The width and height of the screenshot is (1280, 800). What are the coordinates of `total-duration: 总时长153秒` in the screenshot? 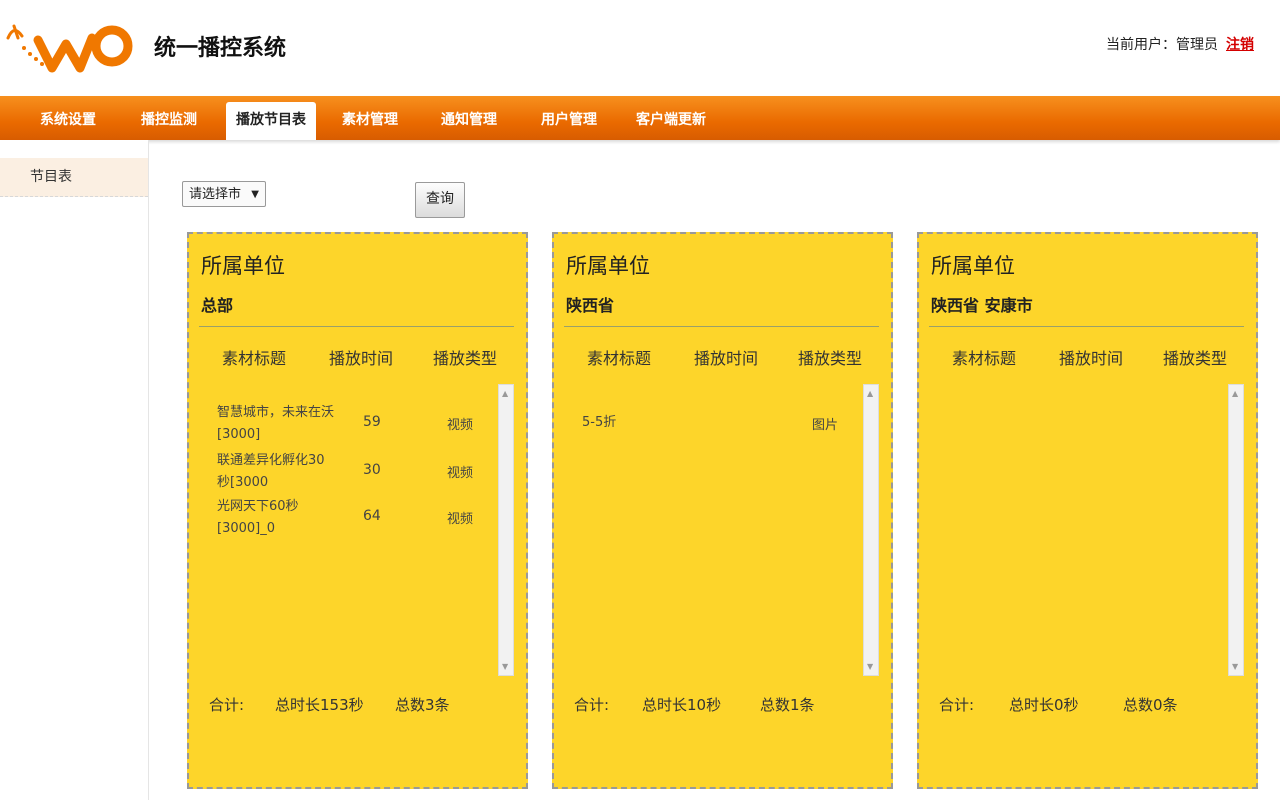 It's located at (319, 705).